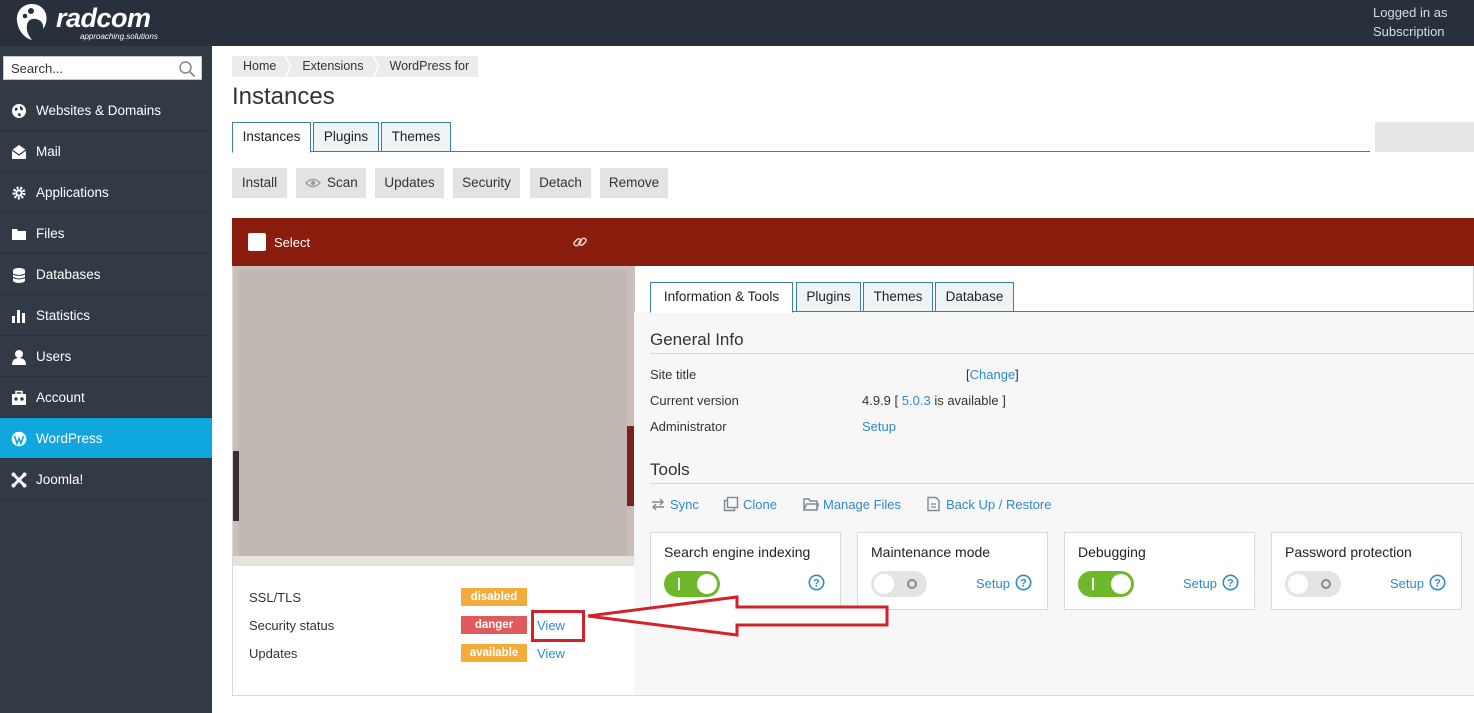  Describe the element at coordinates (106, 110) in the screenshot. I see `sidebar-item-websites-domains: Websites & Domains` at that location.